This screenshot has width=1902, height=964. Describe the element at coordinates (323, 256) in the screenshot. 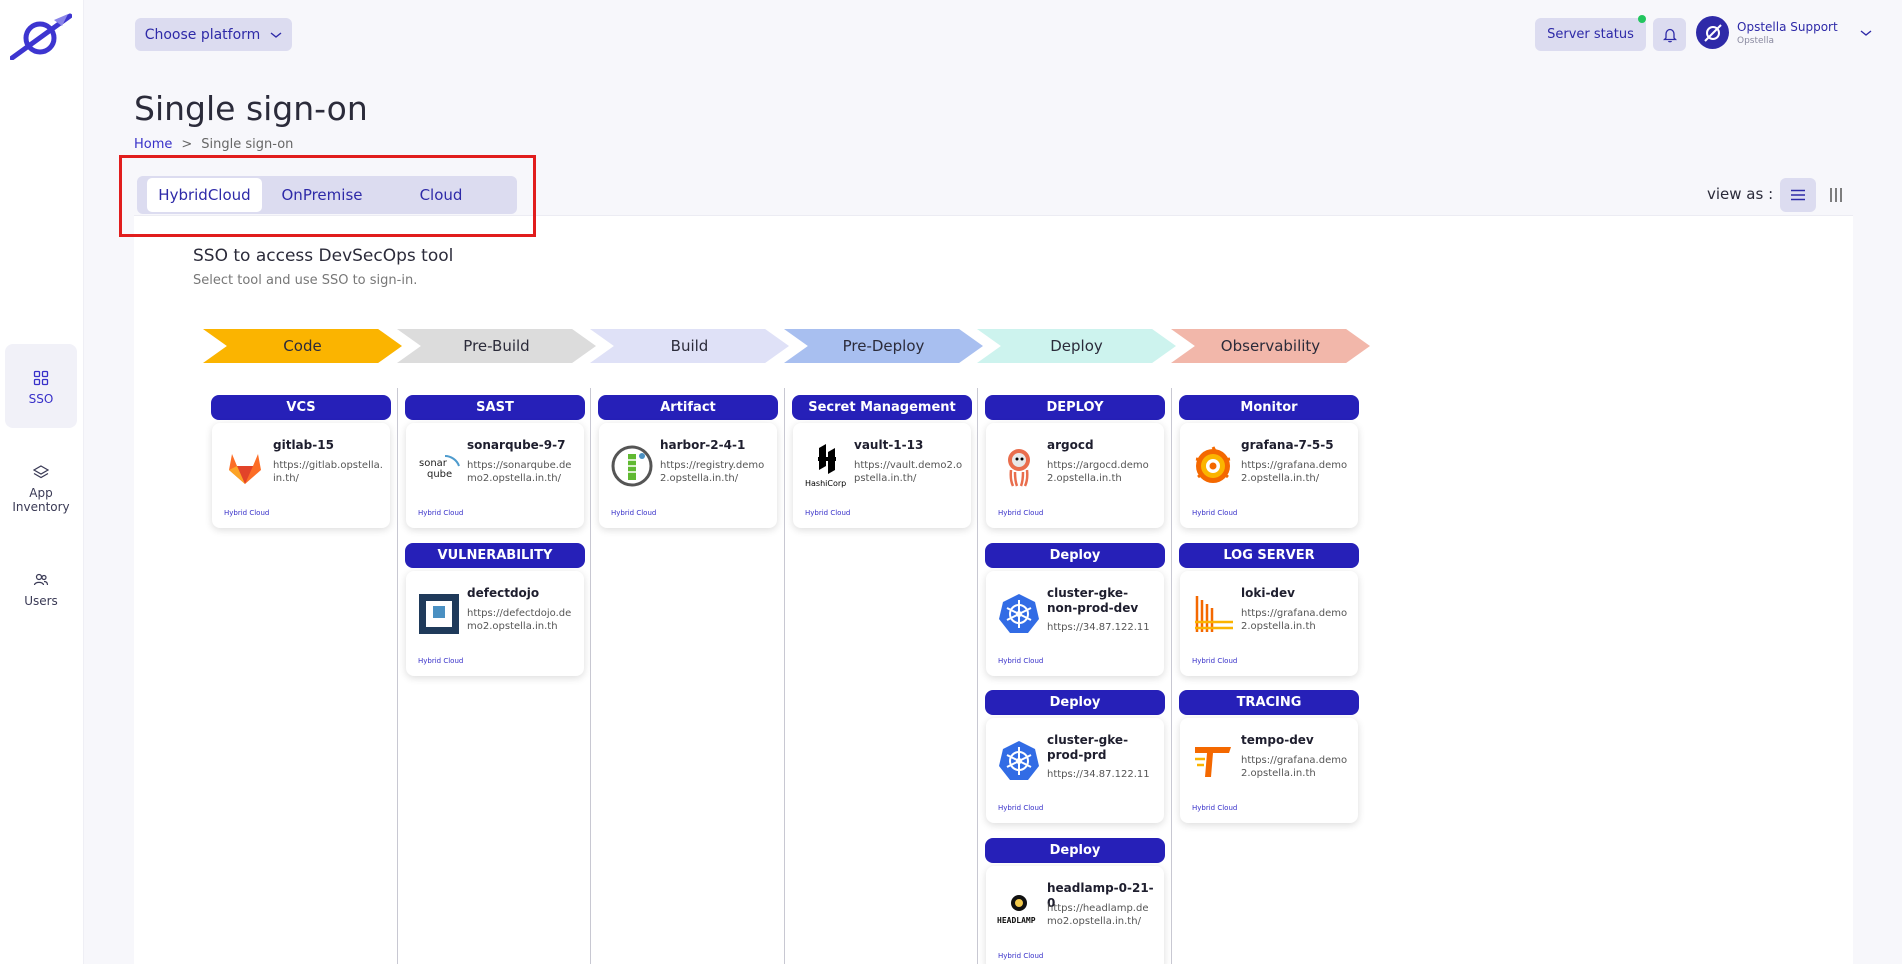

I see `panel-title: SSO to access DevSecOps tool` at that location.